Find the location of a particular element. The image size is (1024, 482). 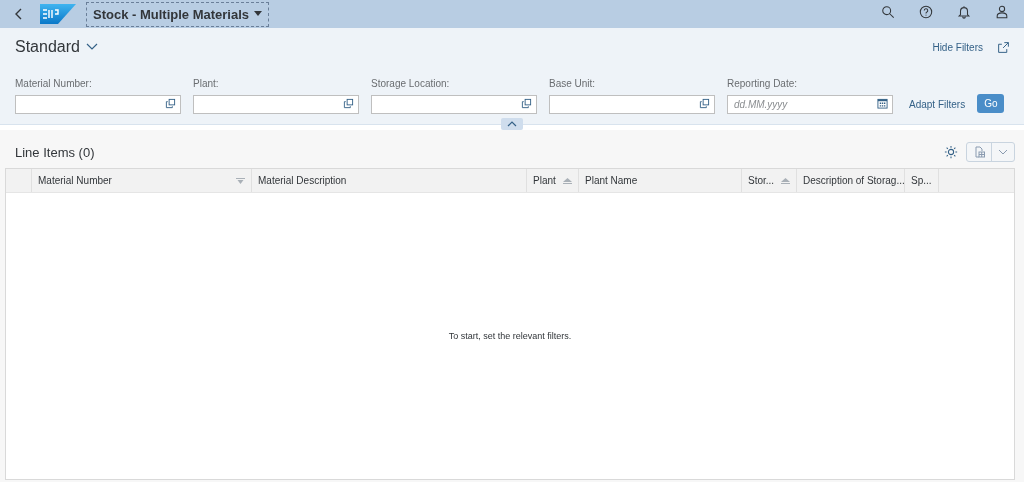

search-icon is located at coordinates (888, 12).